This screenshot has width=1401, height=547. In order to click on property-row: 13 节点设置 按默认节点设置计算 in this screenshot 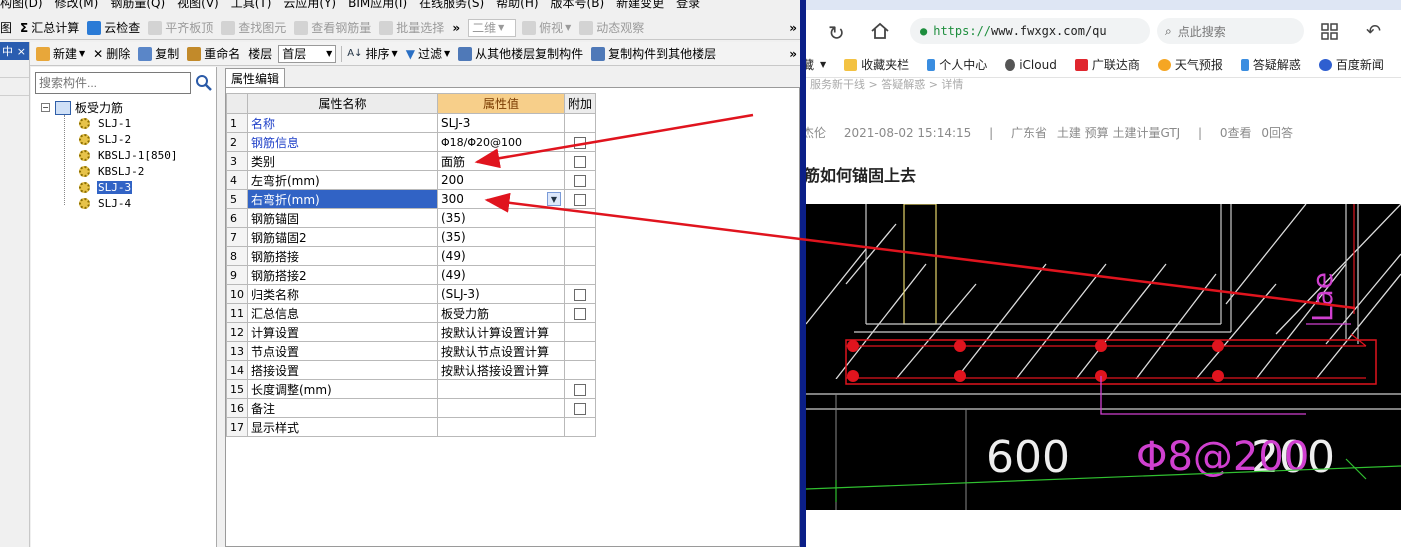, I will do `click(411, 351)`.